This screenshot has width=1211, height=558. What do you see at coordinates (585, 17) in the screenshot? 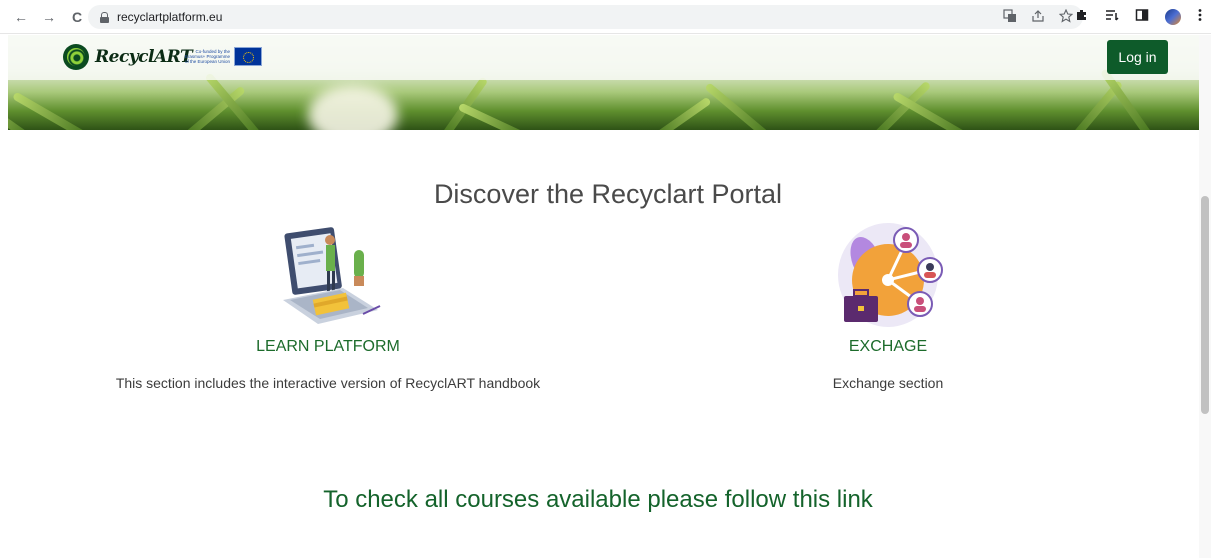
I see `address-bar: recyclartplatform.eu` at bounding box center [585, 17].